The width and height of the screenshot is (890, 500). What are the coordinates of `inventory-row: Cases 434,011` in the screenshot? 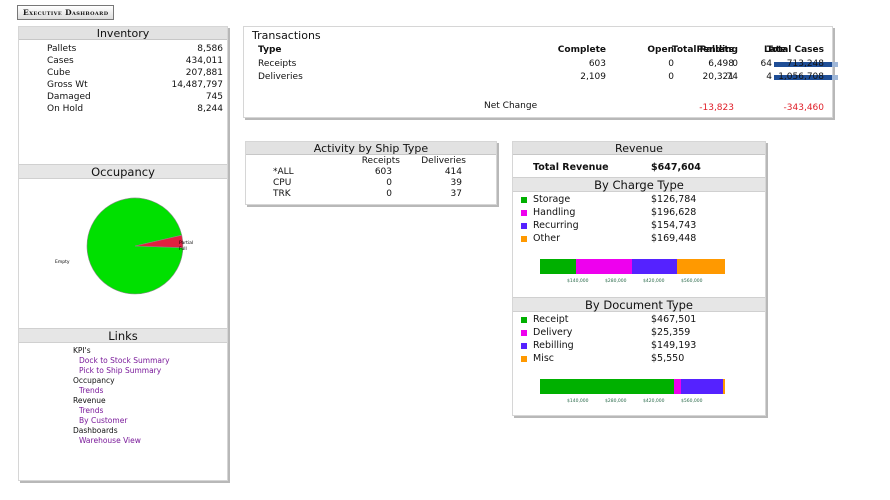 It's located at (135, 61).